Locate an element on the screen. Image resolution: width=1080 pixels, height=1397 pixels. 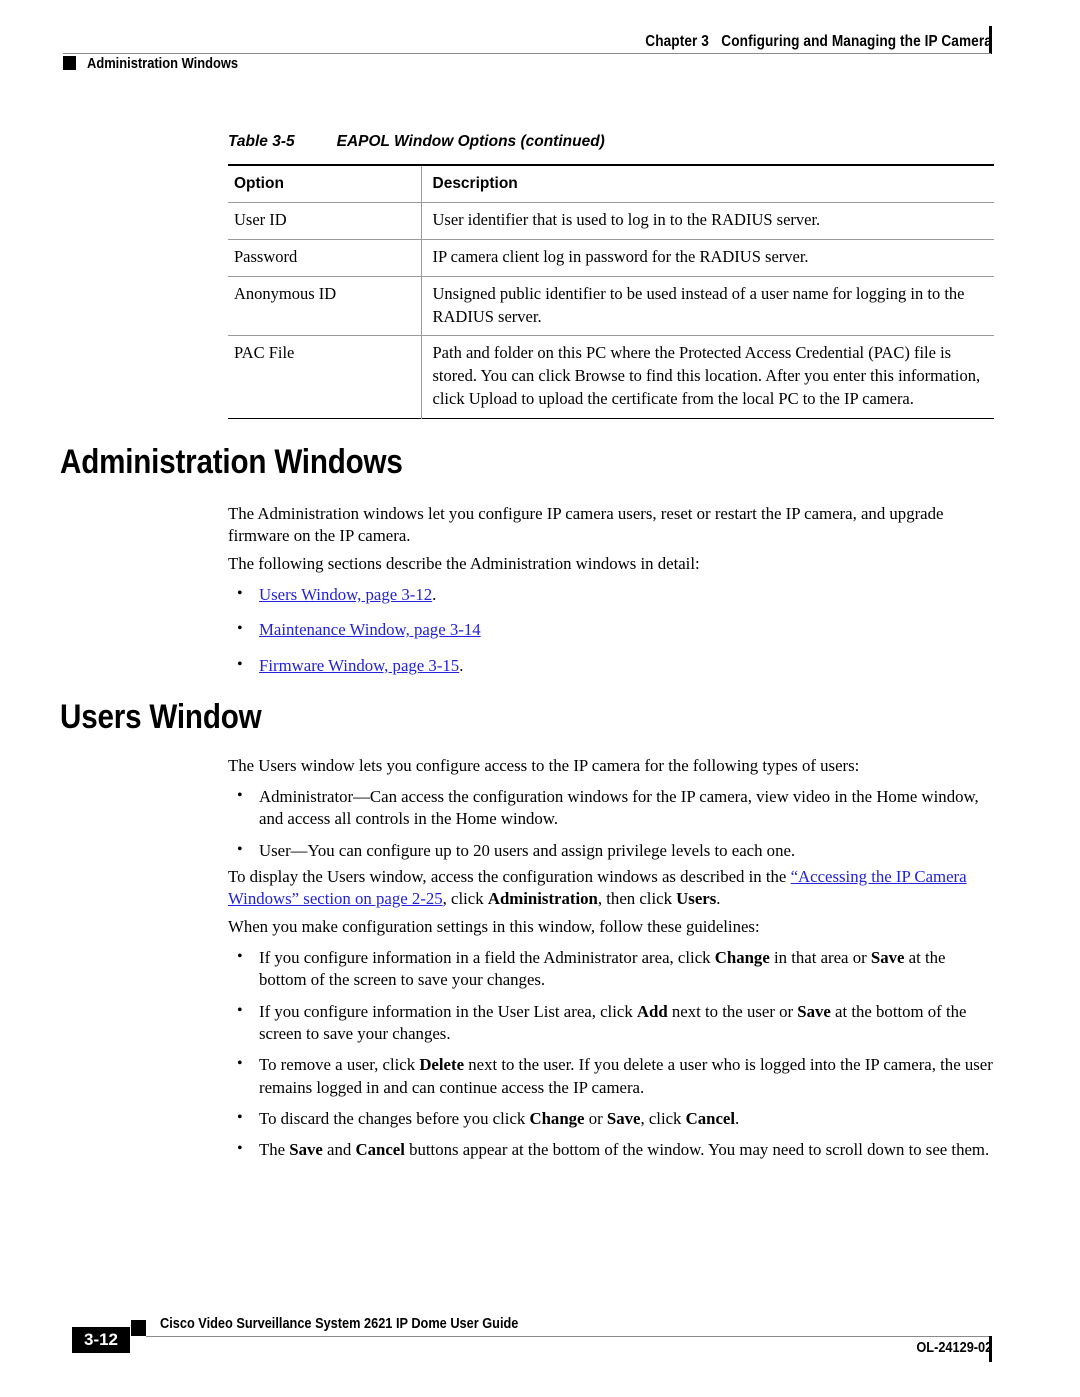
table-header-row: Option Description is located at coordinates (611, 184).